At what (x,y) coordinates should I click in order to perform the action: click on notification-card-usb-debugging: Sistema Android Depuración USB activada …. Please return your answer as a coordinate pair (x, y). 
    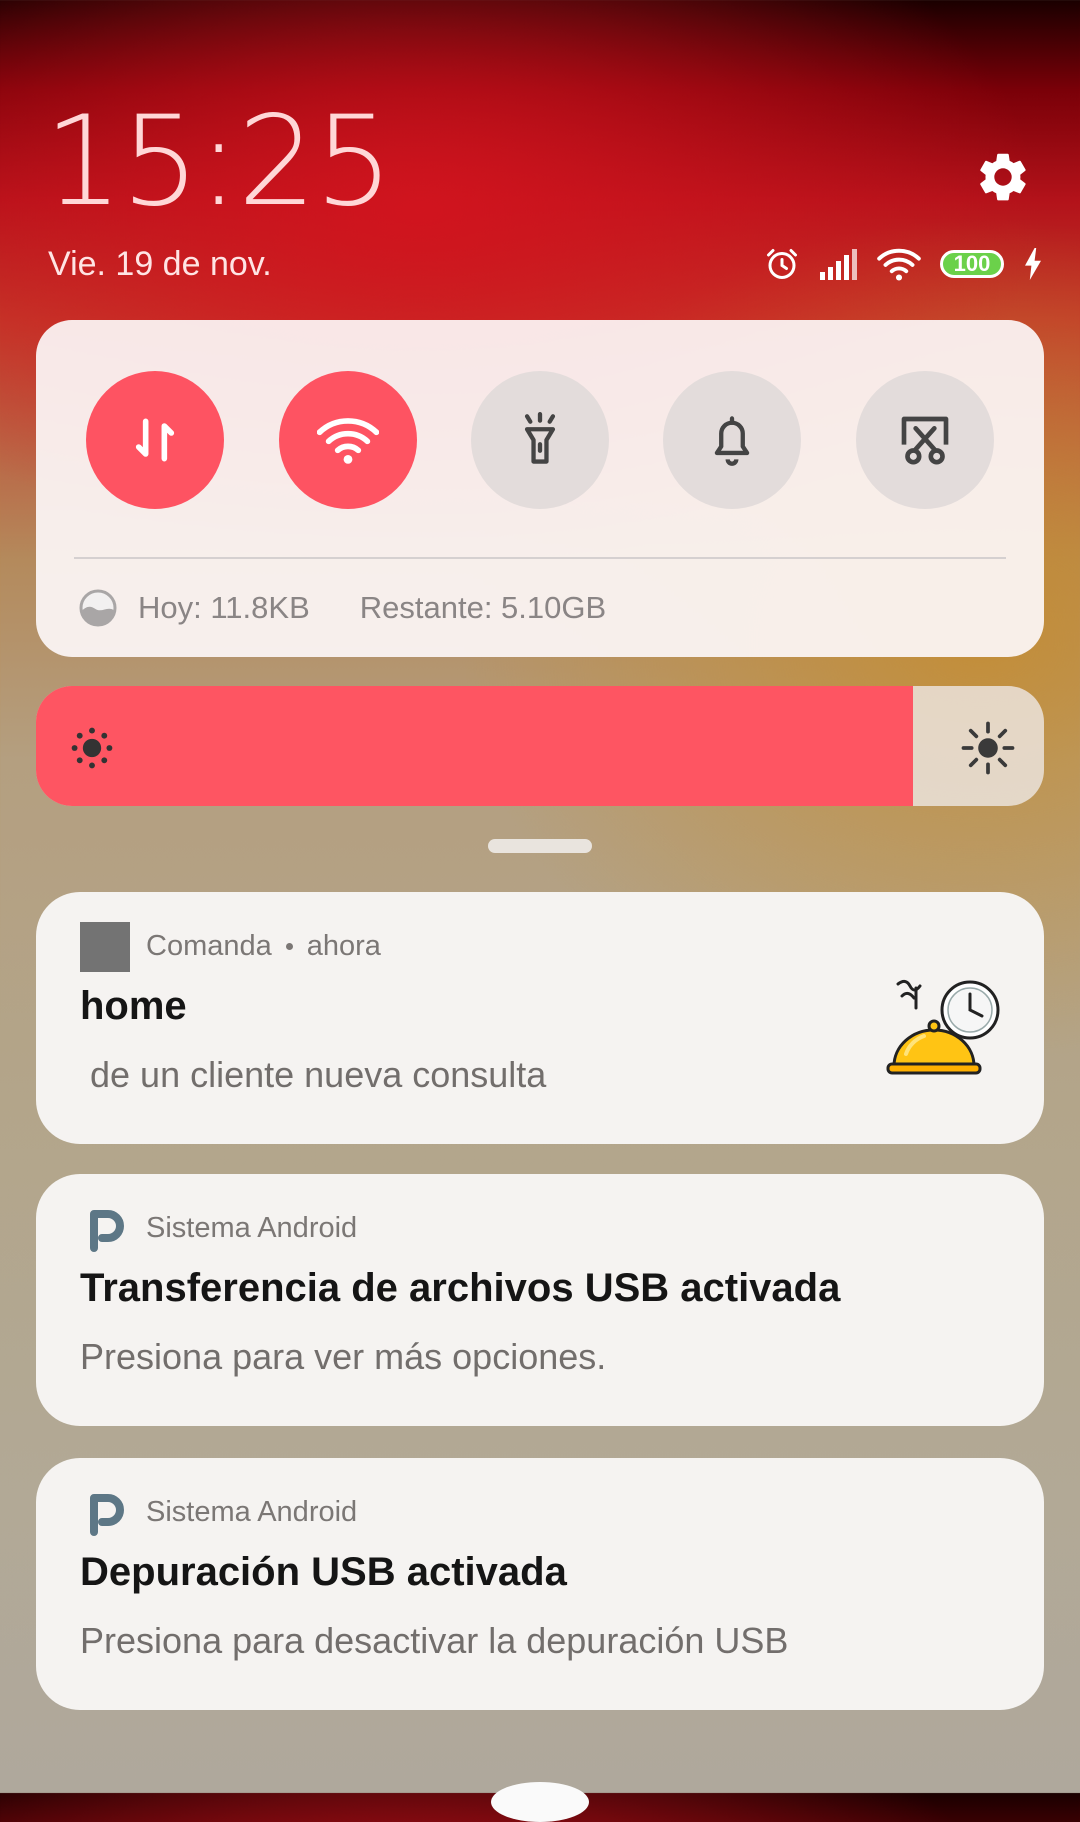
    Looking at the image, I should click on (540, 1584).